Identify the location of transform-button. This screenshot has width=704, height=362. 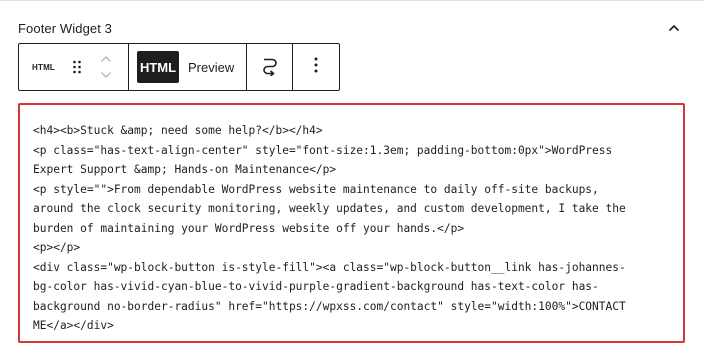
(270, 67).